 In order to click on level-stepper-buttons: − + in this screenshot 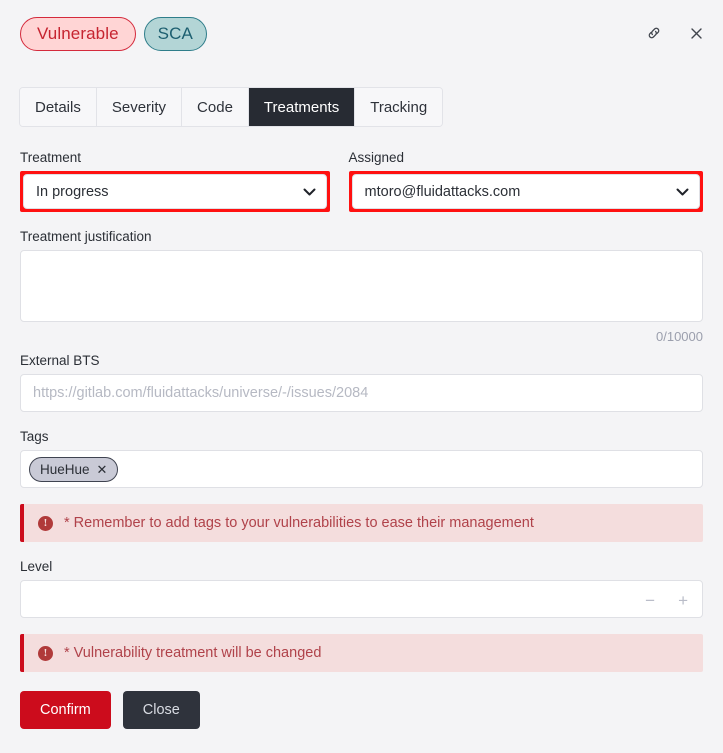, I will do `click(666, 600)`.